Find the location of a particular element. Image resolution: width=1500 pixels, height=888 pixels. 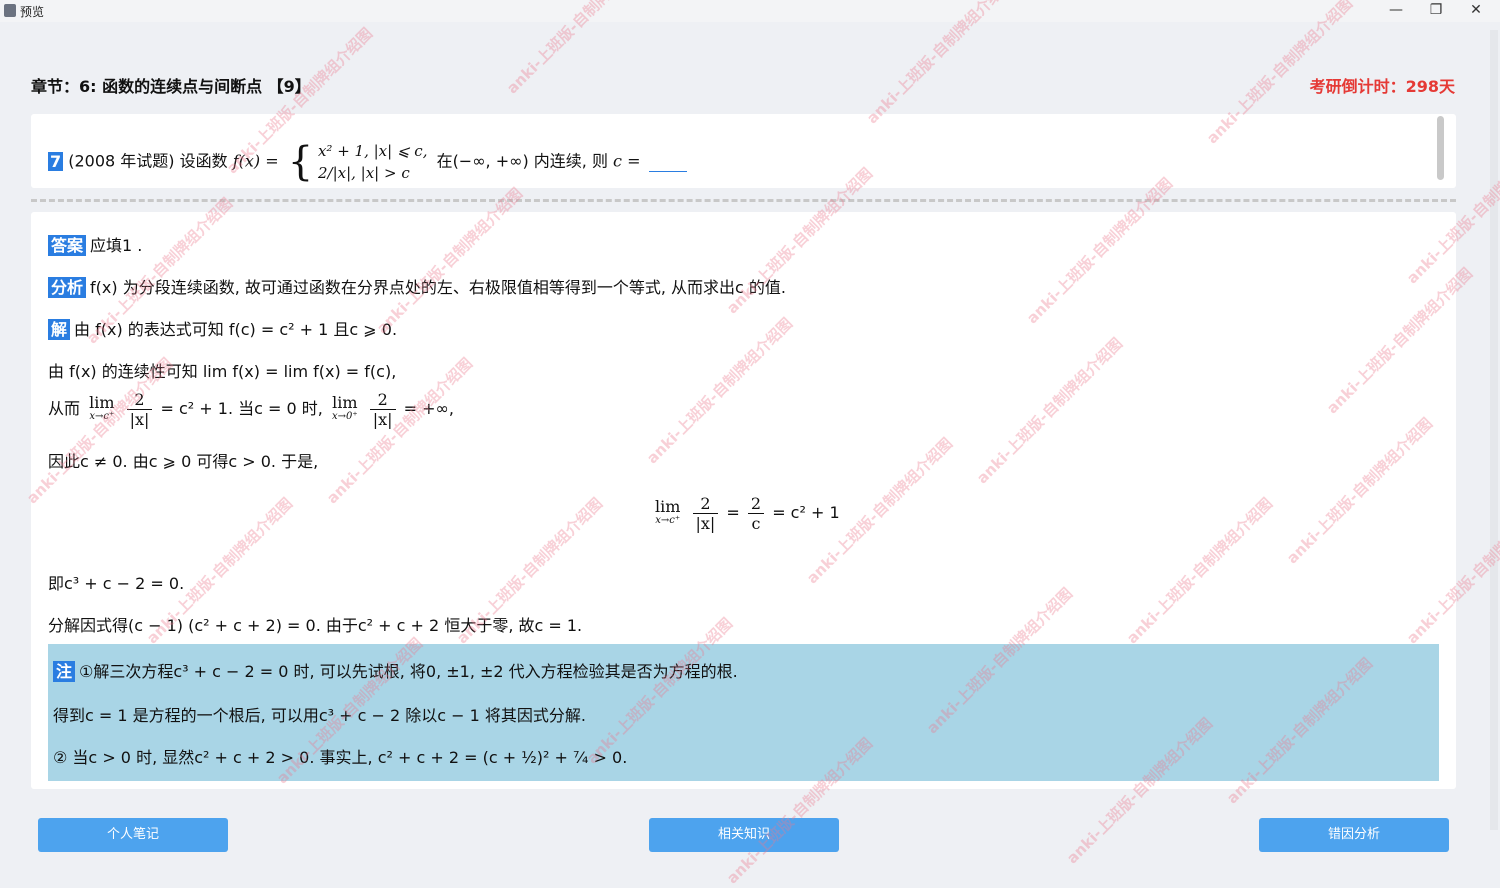

answer-tag: 答案 is located at coordinates (67, 245).